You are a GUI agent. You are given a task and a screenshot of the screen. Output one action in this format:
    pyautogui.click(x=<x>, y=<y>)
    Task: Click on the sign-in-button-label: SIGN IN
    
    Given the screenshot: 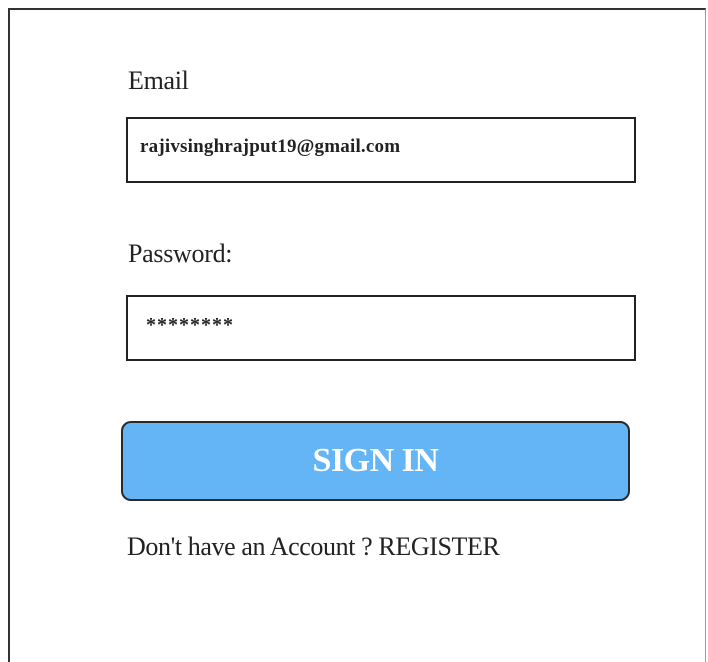 What is the action you would take?
    pyautogui.click(x=375, y=460)
    